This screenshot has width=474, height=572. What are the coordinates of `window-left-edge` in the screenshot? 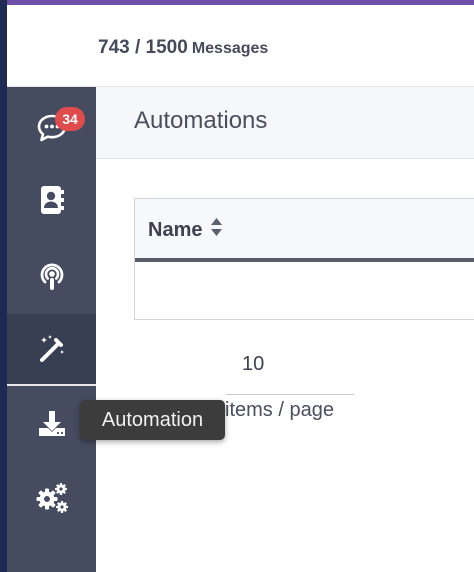 It's located at (3, 286).